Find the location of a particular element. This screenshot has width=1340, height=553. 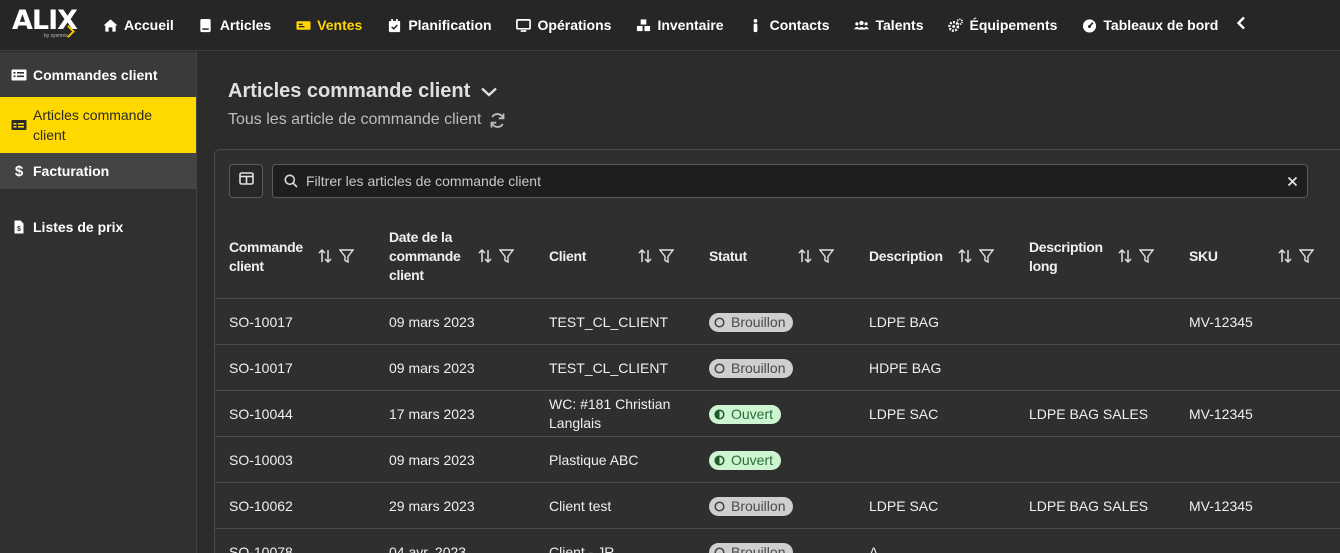

nav-item-accueil: Accueil is located at coordinates (138, 25).